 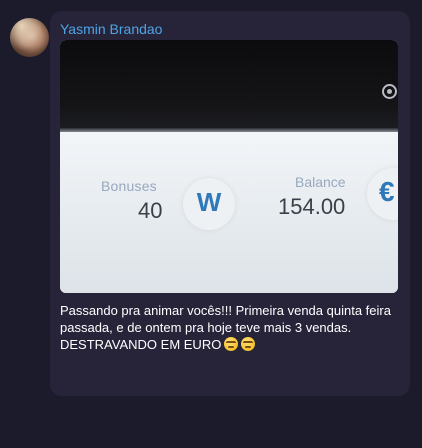 I want to click on avatar, so click(x=29, y=37).